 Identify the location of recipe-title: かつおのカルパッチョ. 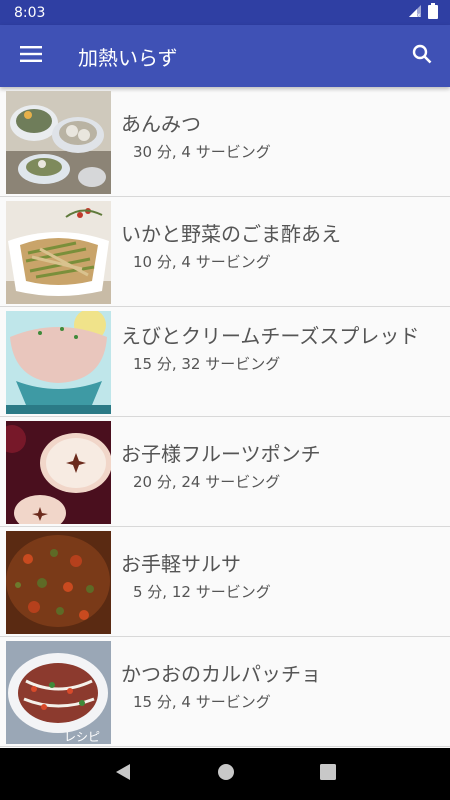
(221, 674).